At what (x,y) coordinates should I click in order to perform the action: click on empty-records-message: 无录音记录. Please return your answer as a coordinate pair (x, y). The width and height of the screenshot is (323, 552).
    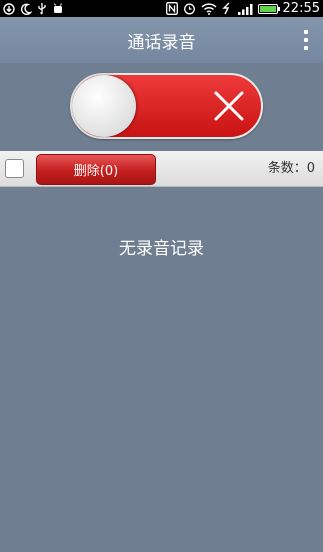
    Looking at the image, I should click on (161, 249).